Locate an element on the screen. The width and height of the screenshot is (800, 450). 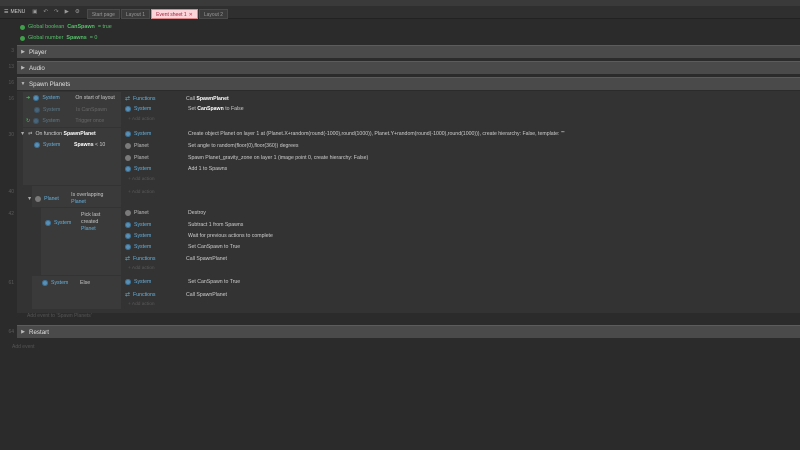
line-number: 13 is located at coordinates (11, 67).